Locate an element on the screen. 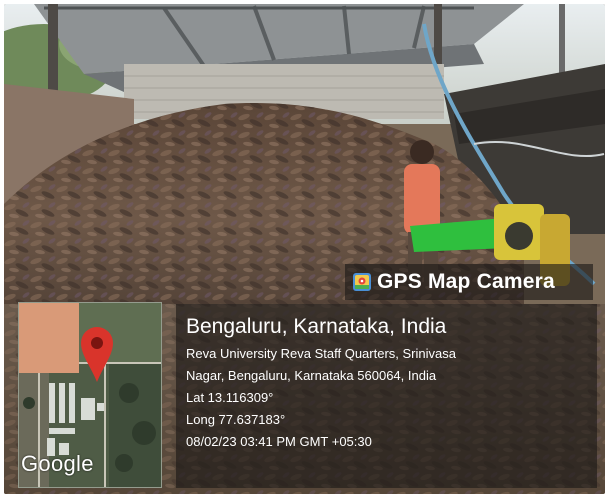 This screenshot has height=498, width=609. latitude-text: Lat 13.116309° is located at coordinates (230, 397).